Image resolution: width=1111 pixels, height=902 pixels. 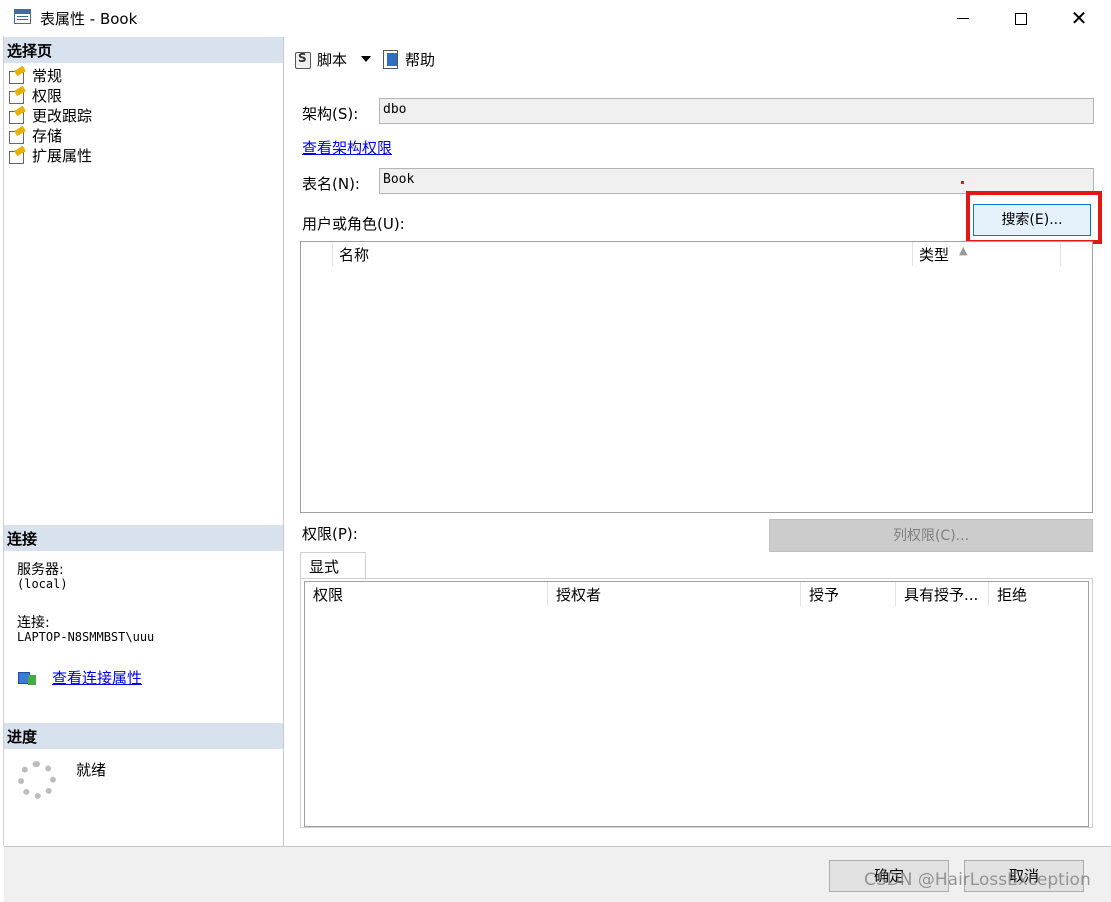 I want to click on column-header-name: 名称, so click(x=623, y=254).